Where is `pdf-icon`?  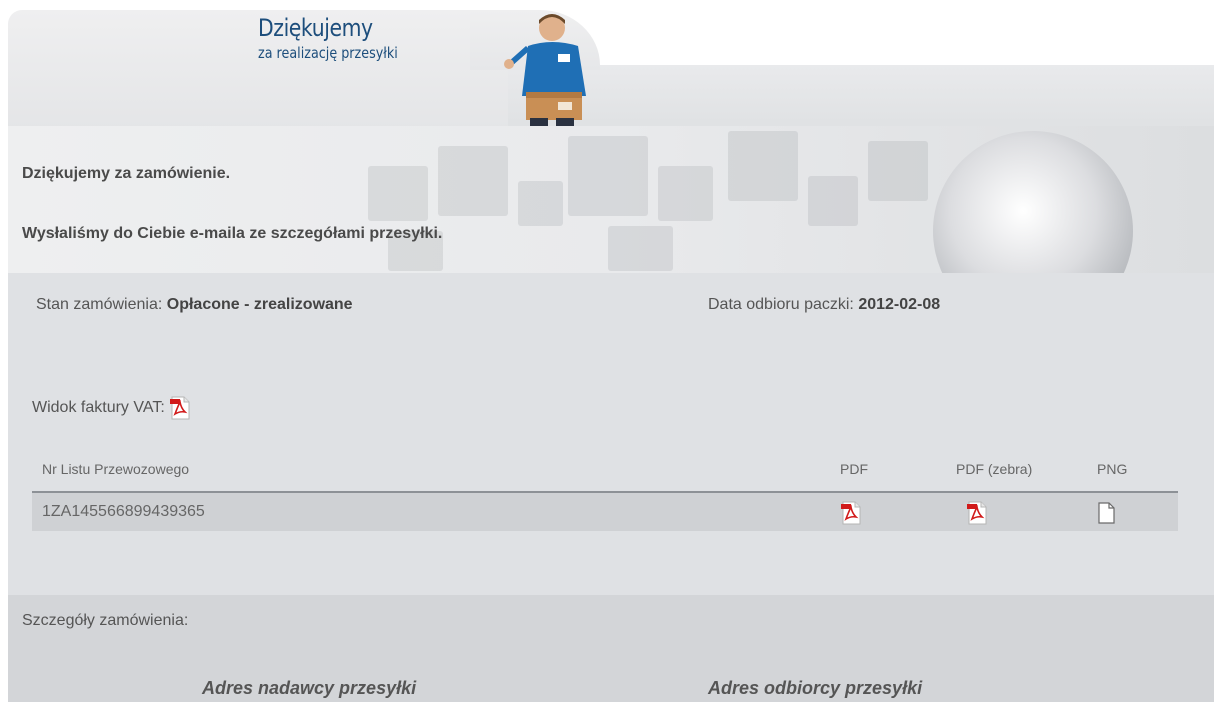 pdf-icon is located at coordinates (851, 513).